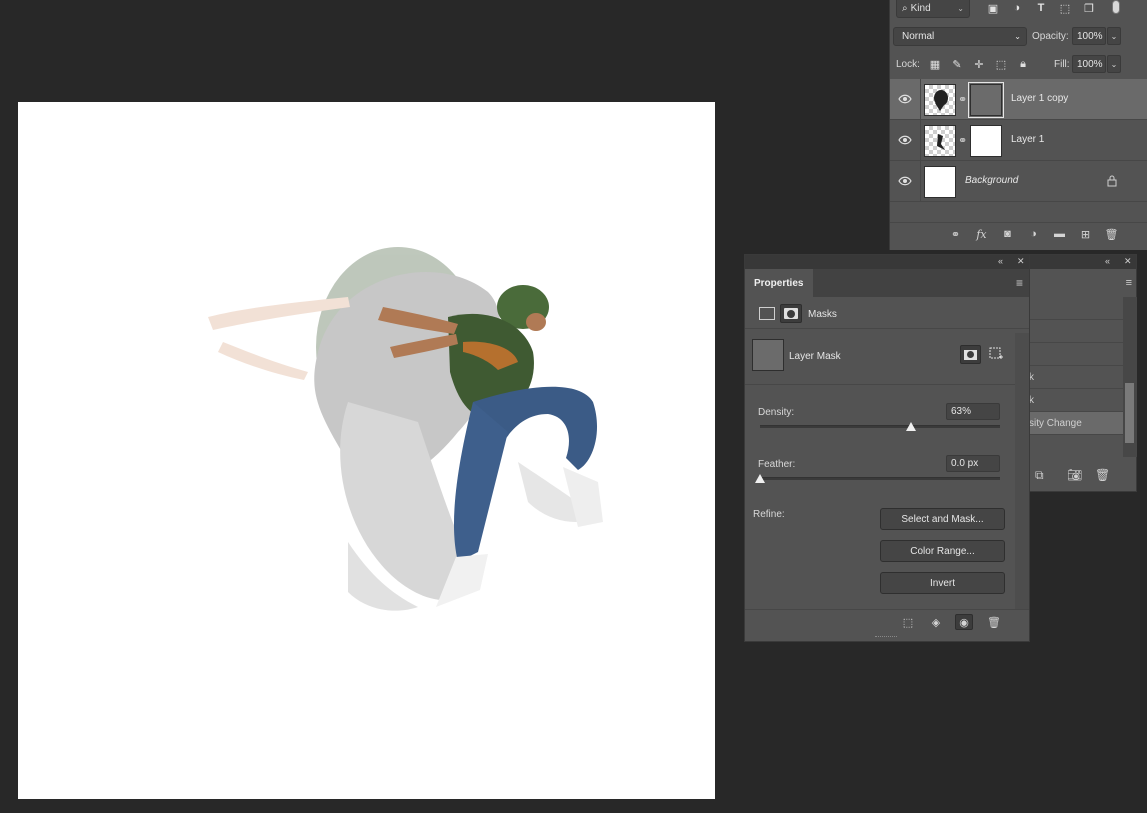 This screenshot has height=813, width=1147. Describe the element at coordinates (1041, 8) in the screenshot. I see `type-filter-icon: T` at that location.